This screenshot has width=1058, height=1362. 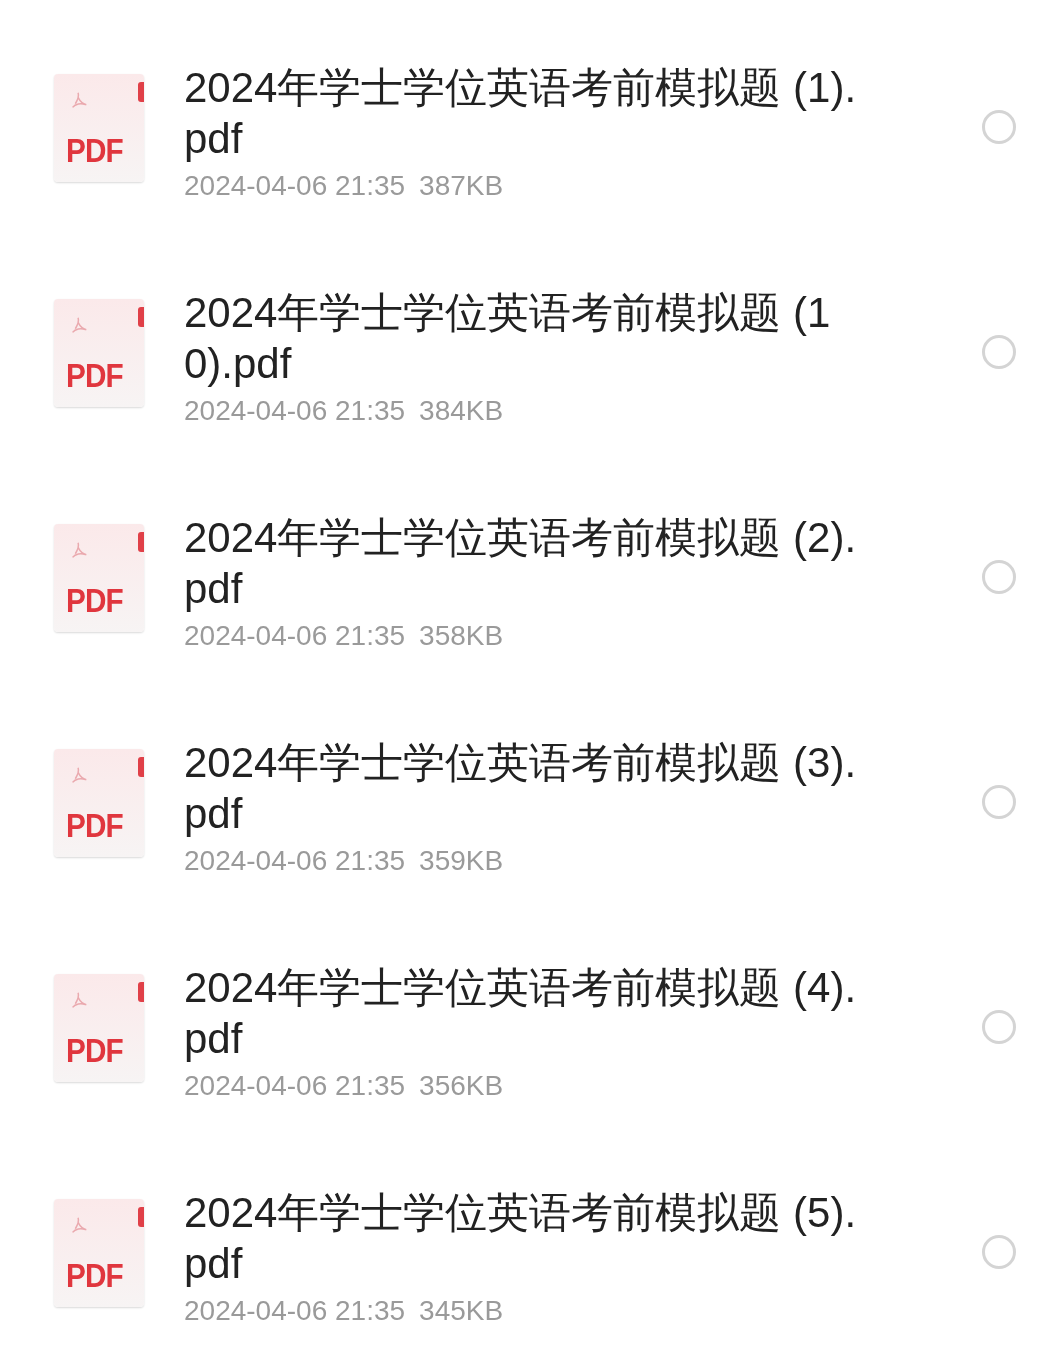 What do you see at coordinates (529, 113) in the screenshot?
I see `file-name: 2024年学士学位英语考前模拟题 (1).pdf` at bounding box center [529, 113].